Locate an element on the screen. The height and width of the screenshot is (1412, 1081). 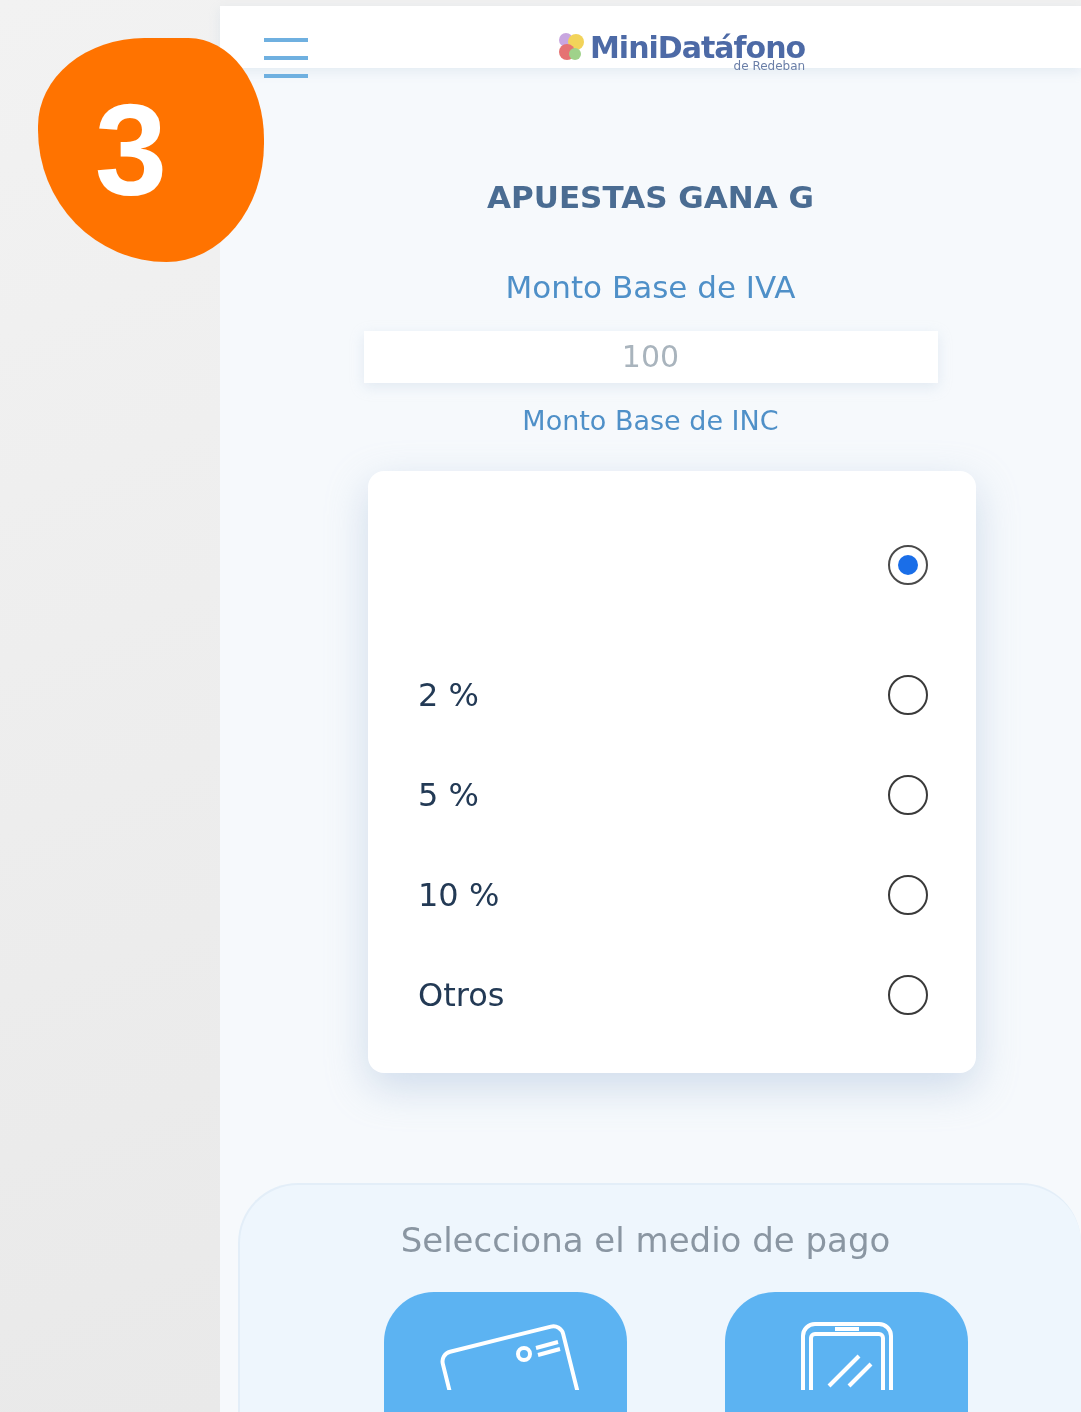
option-label: Otros is located at coordinates (461, 995).